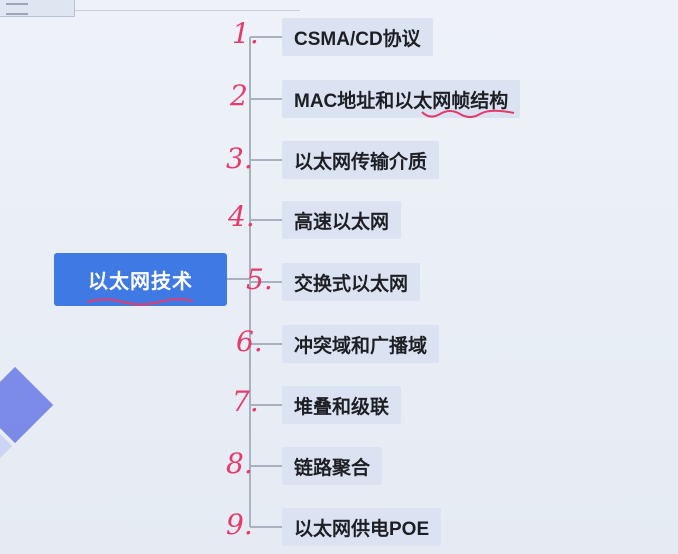 The width and height of the screenshot is (678, 554). I want to click on topic-node-high-speed-ethernet: 高速以太网, so click(342, 220).